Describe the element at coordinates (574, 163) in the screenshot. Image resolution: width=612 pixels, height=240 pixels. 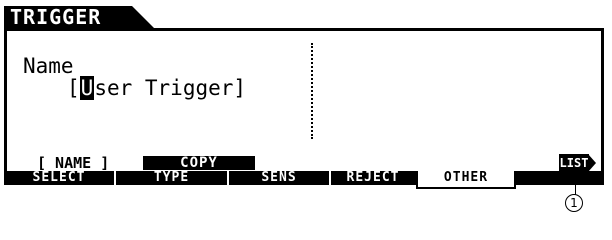
I see `list-button-label: LIST` at that location.